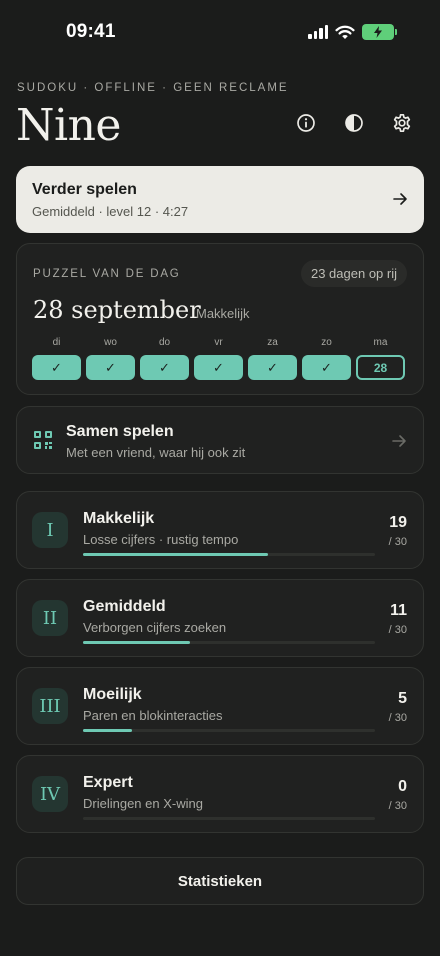 This screenshot has width=440, height=956. Describe the element at coordinates (50, 530) in the screenshot. I see `level-numeral-badge: I` at that location.